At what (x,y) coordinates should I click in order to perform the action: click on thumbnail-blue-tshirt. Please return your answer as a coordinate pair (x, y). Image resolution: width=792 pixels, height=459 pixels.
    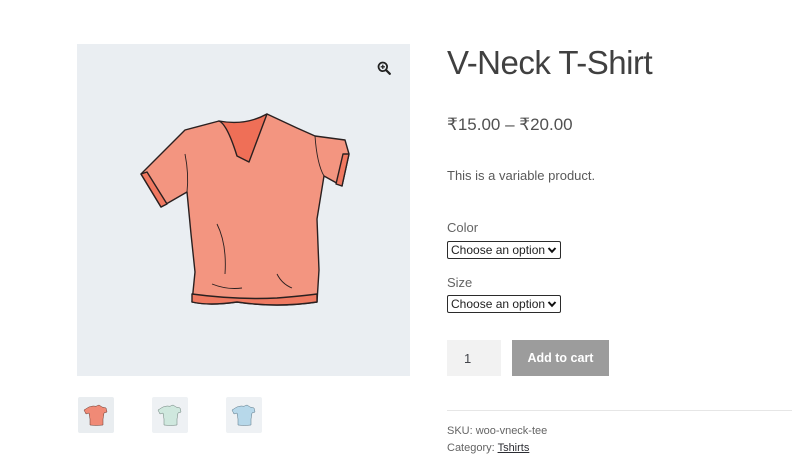
    Looking at the image, I should click on (244, 415).